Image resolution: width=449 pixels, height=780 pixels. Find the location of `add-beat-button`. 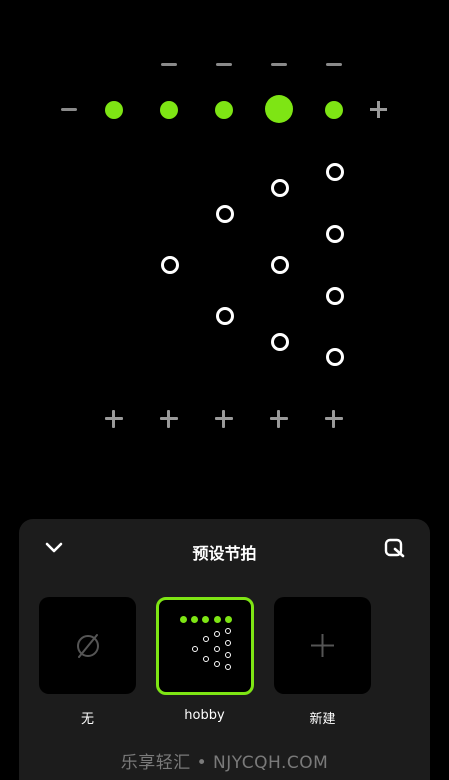

add-beat-button is located at coordinates (378, 109).